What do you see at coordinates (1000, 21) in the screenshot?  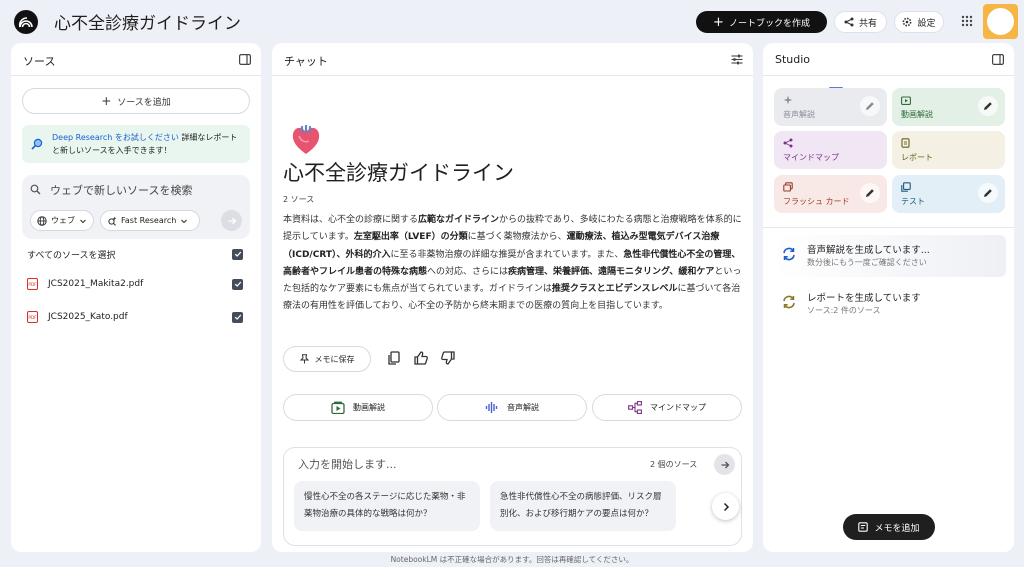 I see `user-avatar` at bounding box center [1000, 21].